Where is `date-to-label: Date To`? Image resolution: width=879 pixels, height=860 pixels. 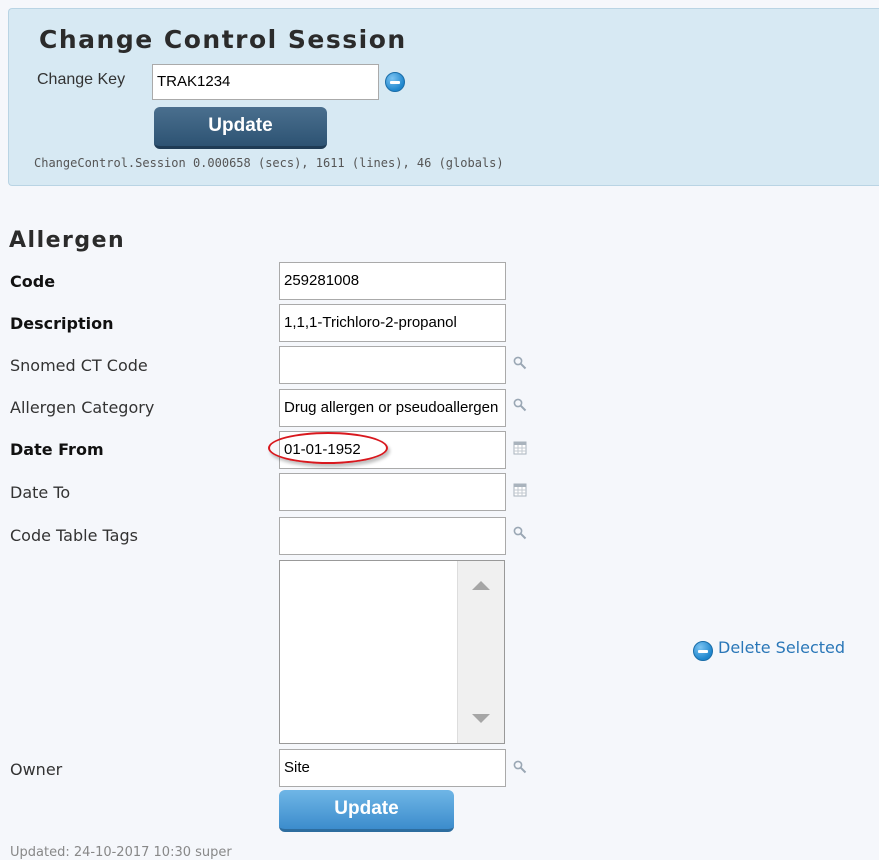 date-to-label: Date To is located at coordinates (40, 492).